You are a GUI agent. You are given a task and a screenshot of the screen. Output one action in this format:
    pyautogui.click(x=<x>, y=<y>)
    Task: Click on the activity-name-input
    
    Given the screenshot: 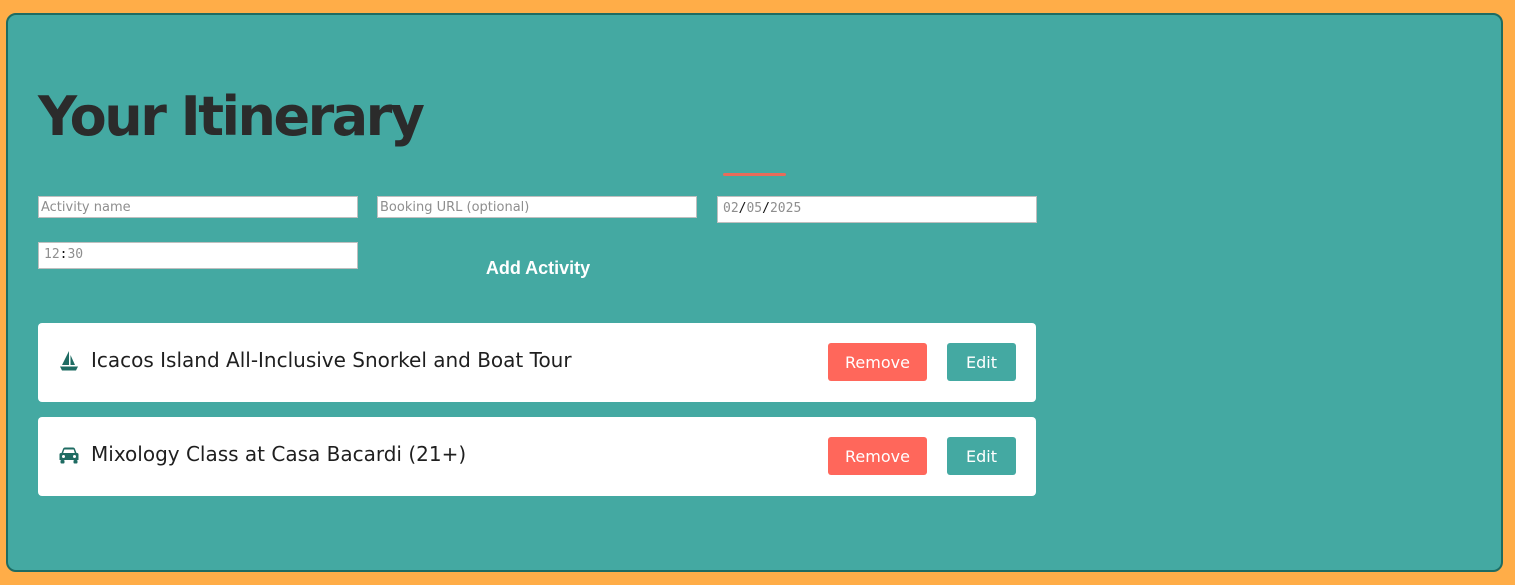 What is the action you would take?
    pyautogui.click(x=198, y=207)
    